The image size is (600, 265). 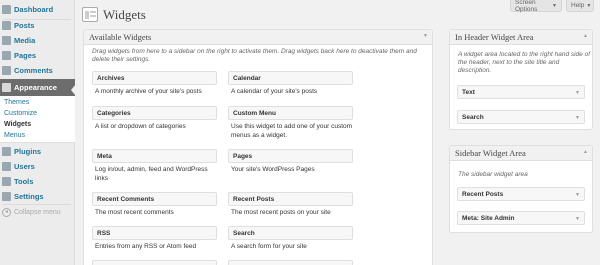 What do you see at coordinates (124, 14) in the screenshot?
I see `page-title: Widgets` at bounding box center [124, 14].